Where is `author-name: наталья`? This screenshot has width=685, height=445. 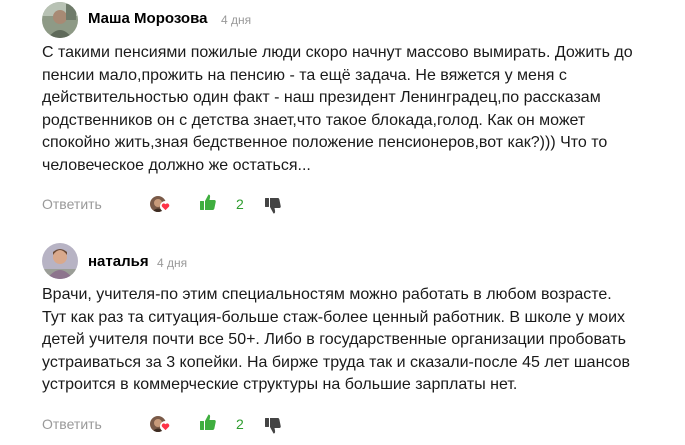
author-name: наталья is located at coordinates (118, 262).